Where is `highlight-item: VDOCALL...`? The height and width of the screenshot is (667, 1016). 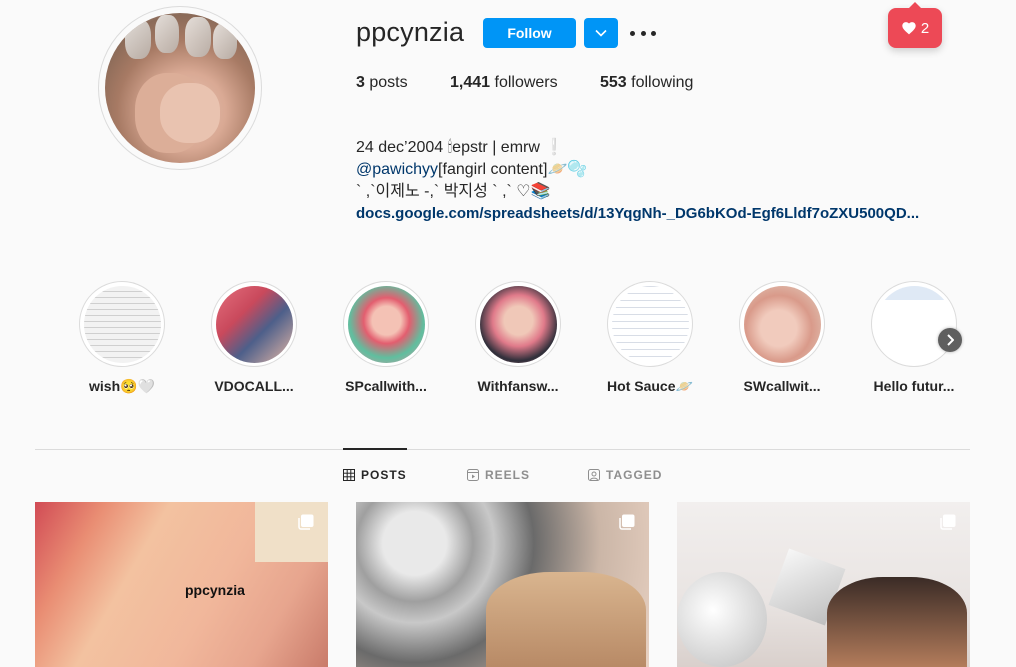 highlight-item: VDOCALL... is located at coordinates (254, 337).